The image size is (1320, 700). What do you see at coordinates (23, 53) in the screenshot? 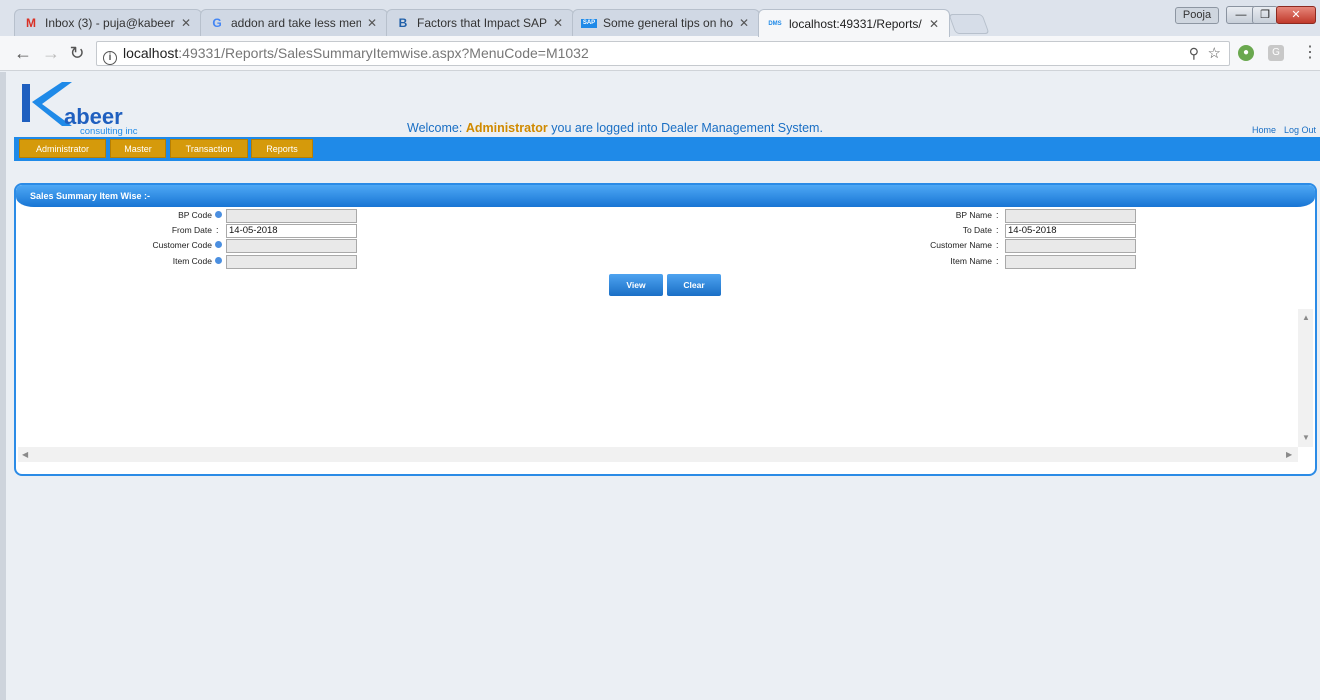
I see `back-arrow-icon: ←` at bounding box center [23, 53].